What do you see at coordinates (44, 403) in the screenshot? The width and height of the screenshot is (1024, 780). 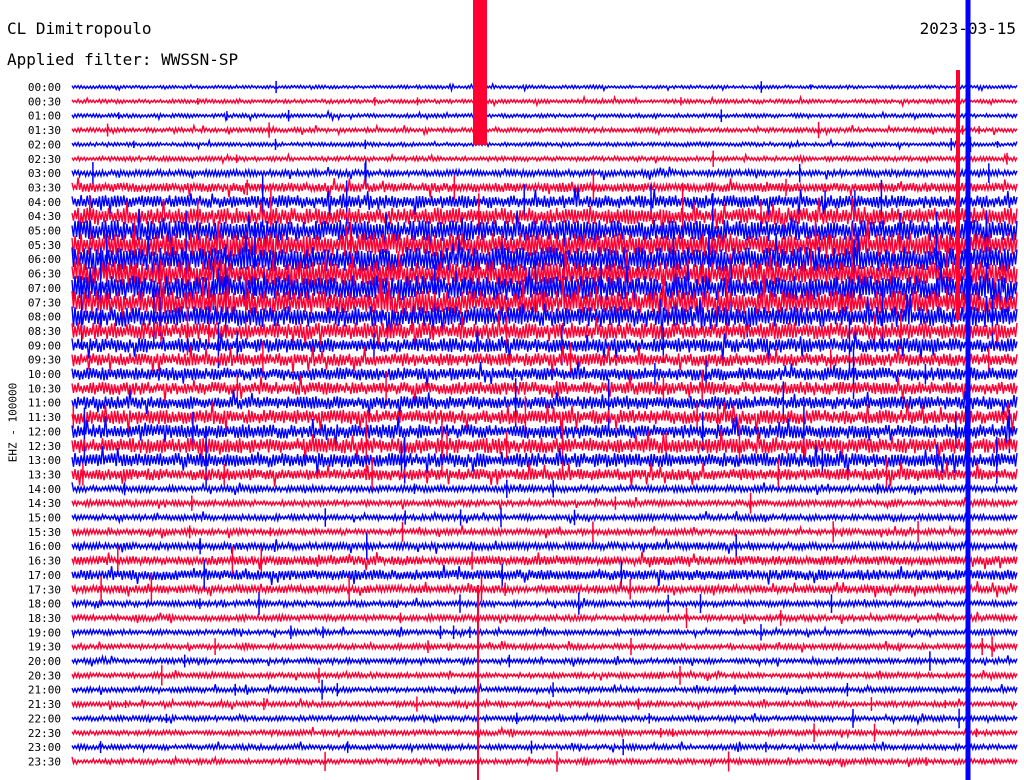 I see `time-tick-label: 11:00` at bounding box center [44, 403].